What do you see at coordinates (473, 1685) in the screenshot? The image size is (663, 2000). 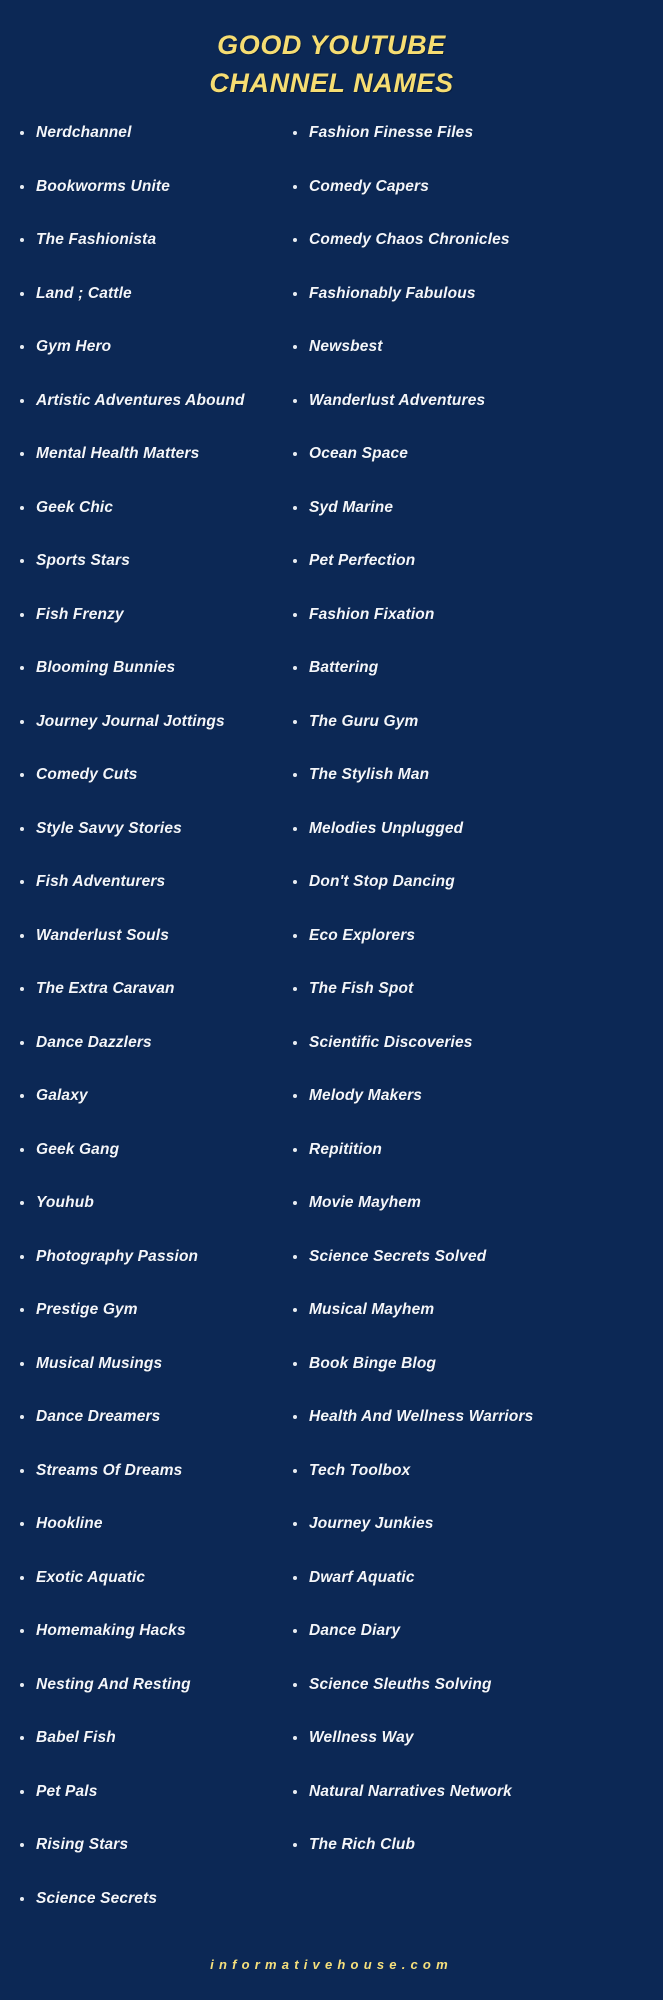 I see `list-item: Science Sleuths Solving` at bounding box center [473, 1685].